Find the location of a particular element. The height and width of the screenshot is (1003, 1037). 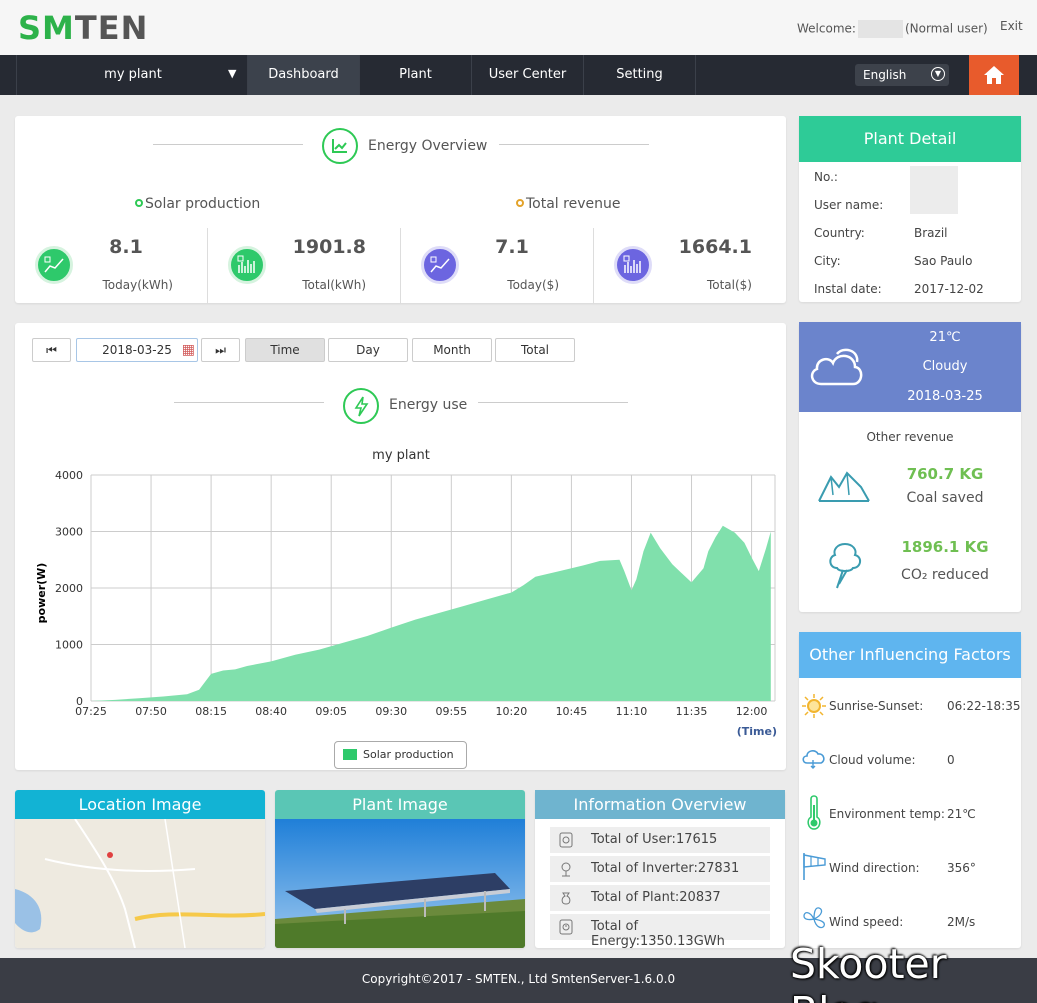

wind-direction-value: 356° is located at coordinates (961, 868).